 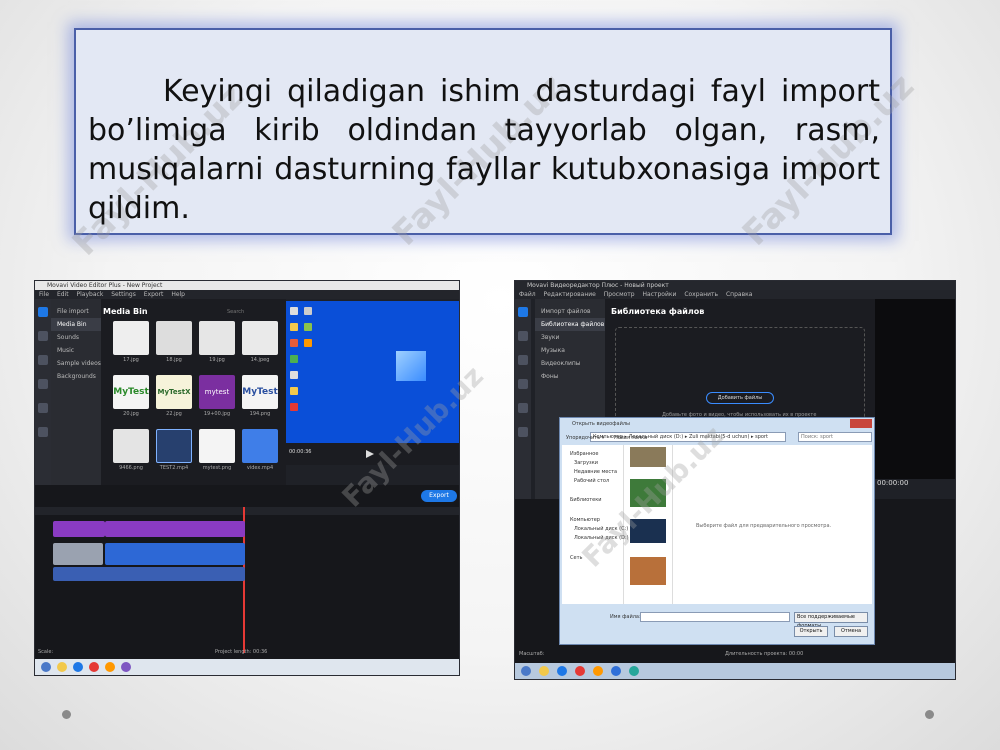 I want to click on thumb-label: videx.mp4, so click(x=260, y=468).